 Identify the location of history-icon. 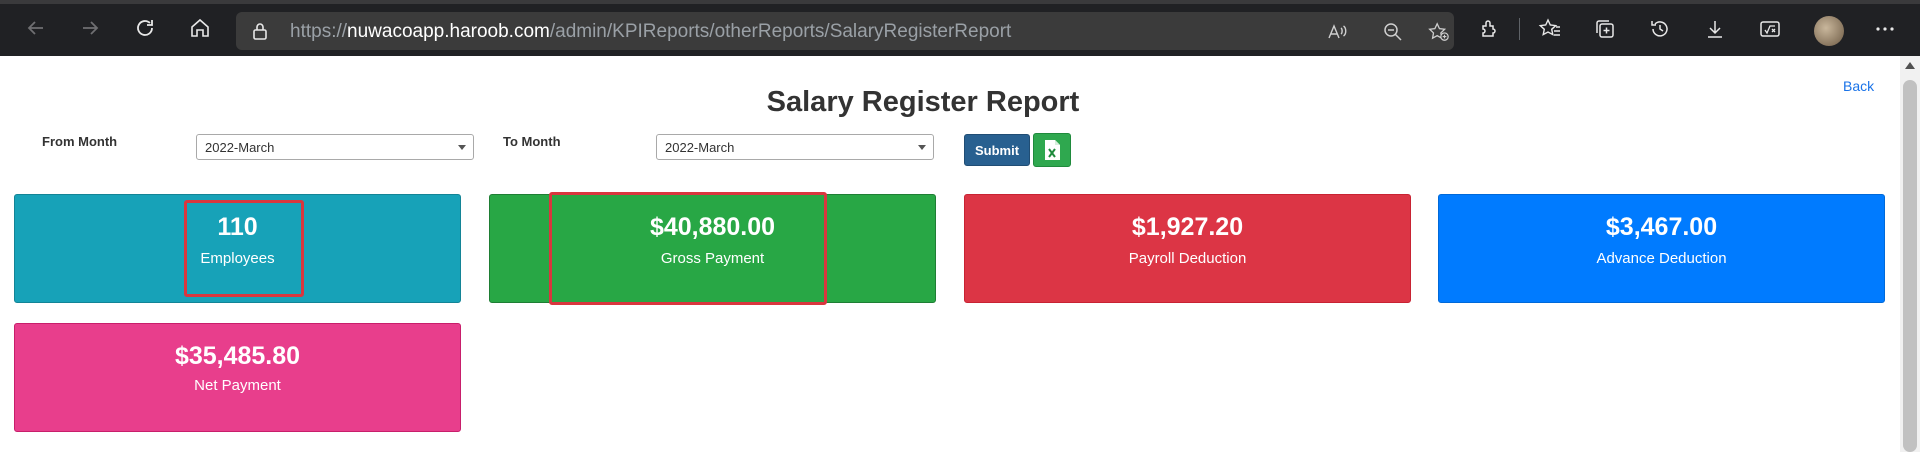
(1660, 29).